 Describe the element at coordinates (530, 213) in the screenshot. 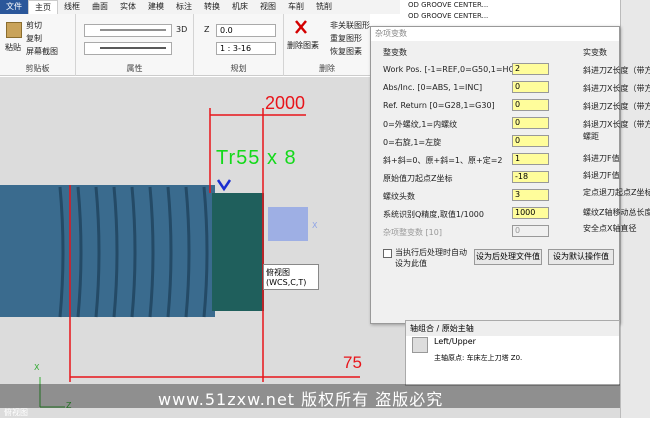

I see `row-input: 1000` at that location.